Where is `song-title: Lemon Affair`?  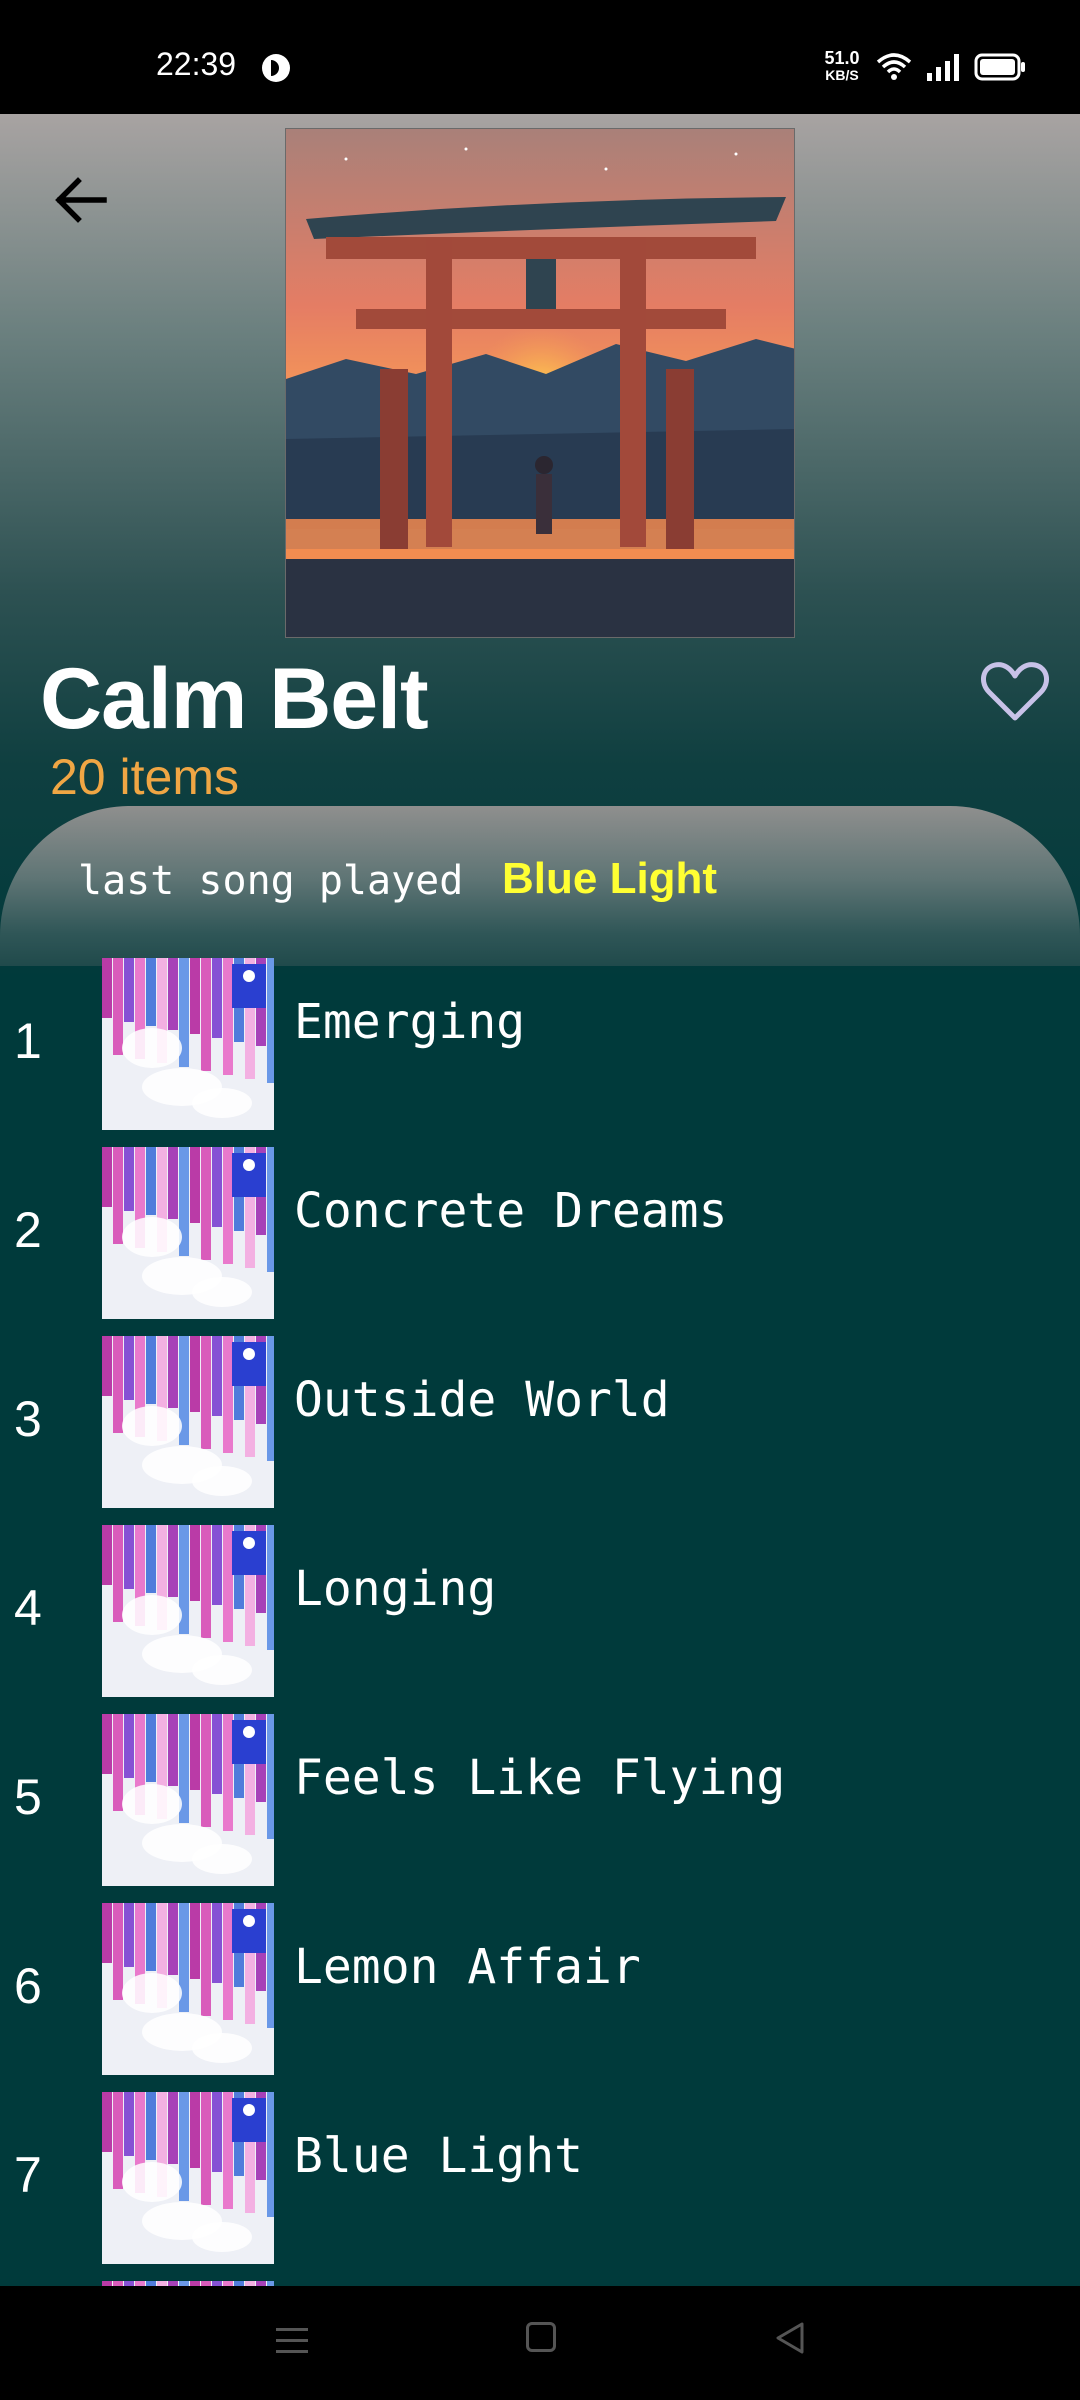
song-title: Lemon Affair is located at coordinates (467, 1967).